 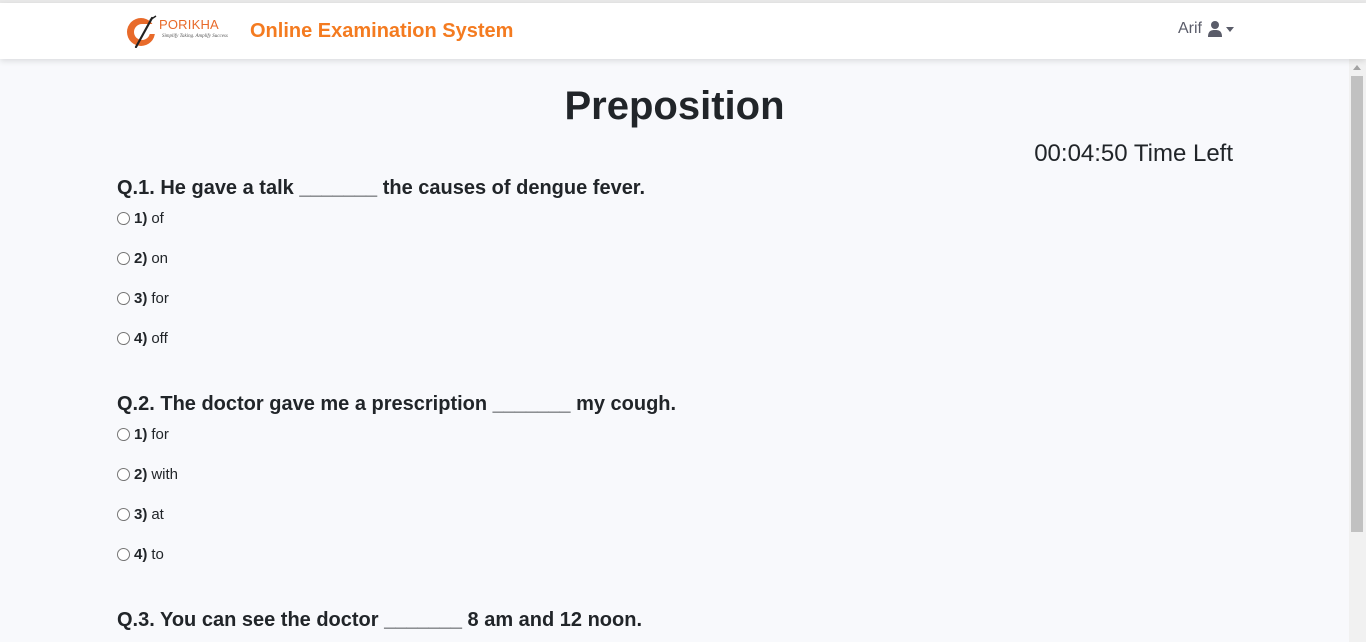 I want to click on scroll-up-arrow-icon, so click(x=1357, y=67).